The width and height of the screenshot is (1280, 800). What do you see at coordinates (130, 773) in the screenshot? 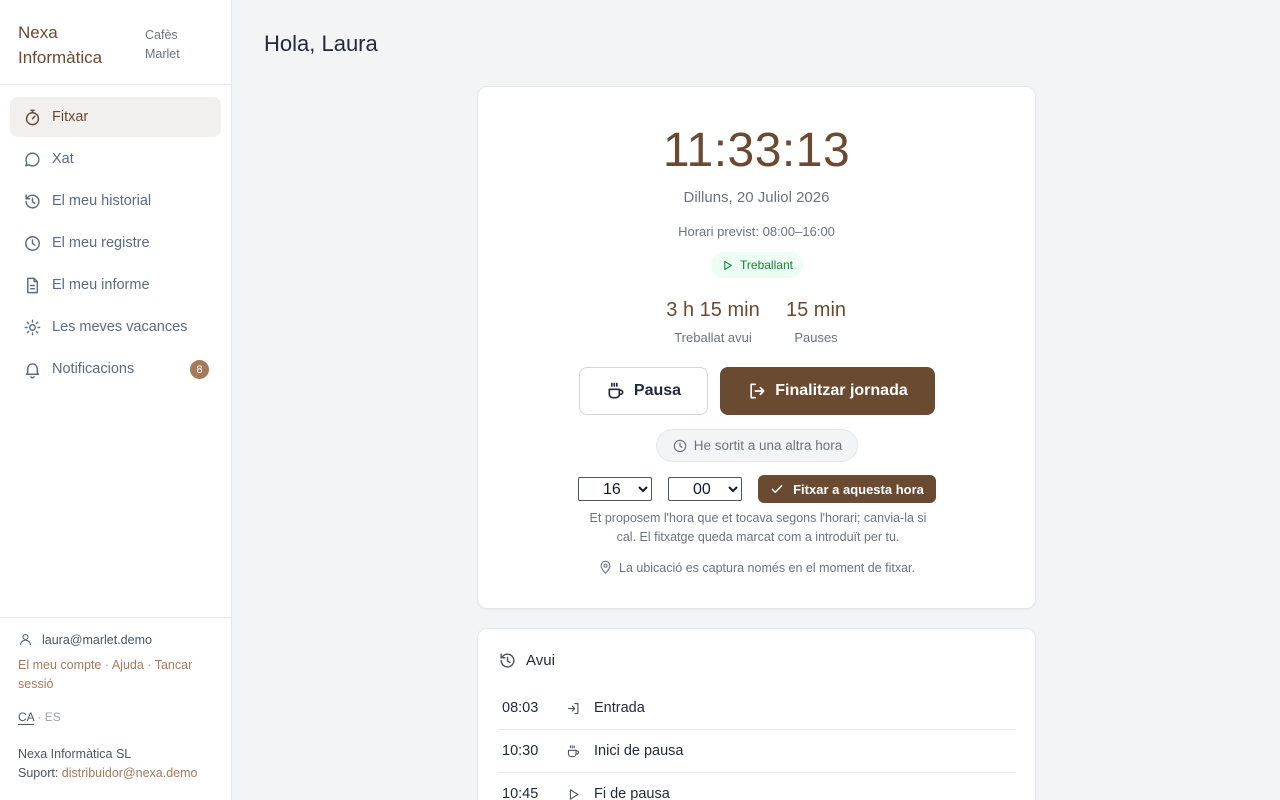
I see `support-email-link: distribuidor@nexa.demo` at bounding box center [130, 773].